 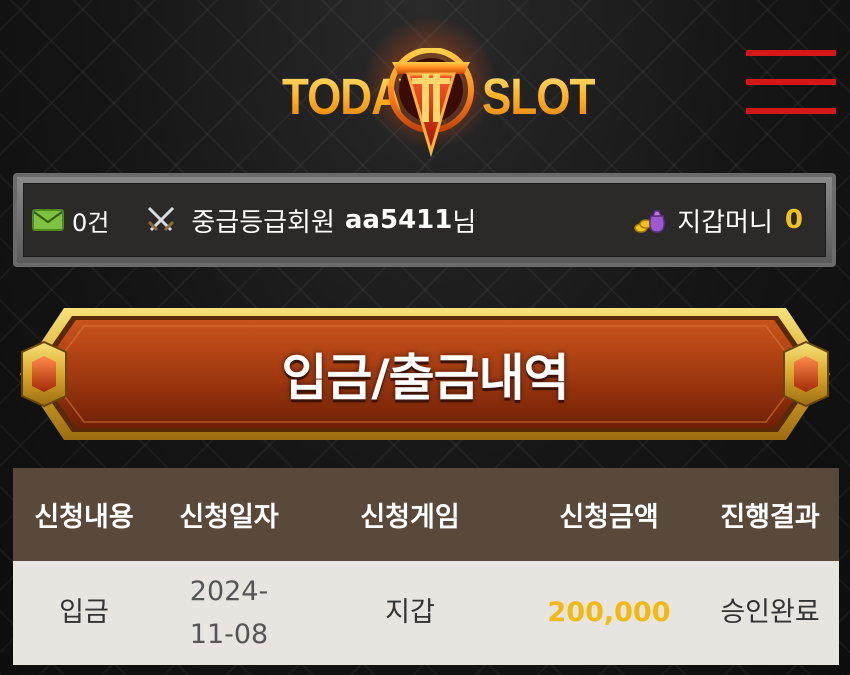 I want to click on member-suffix: 님, so click(x=464, y=222).